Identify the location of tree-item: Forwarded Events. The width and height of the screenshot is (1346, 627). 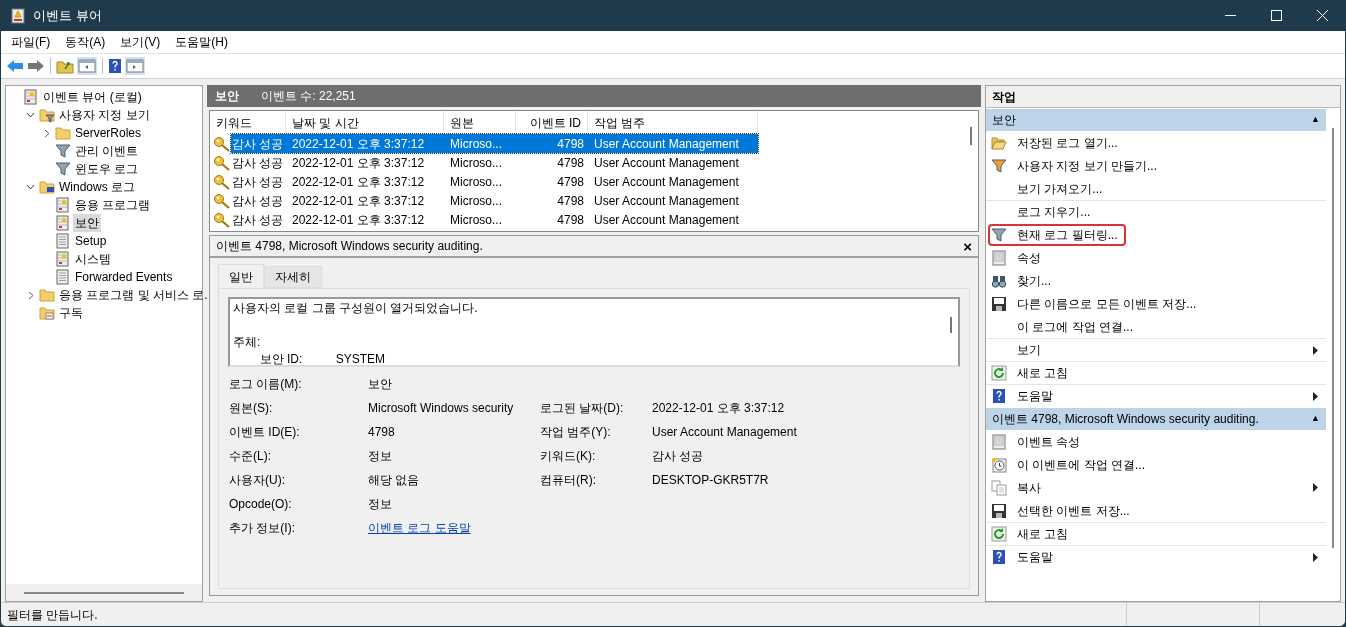
(124, 277).